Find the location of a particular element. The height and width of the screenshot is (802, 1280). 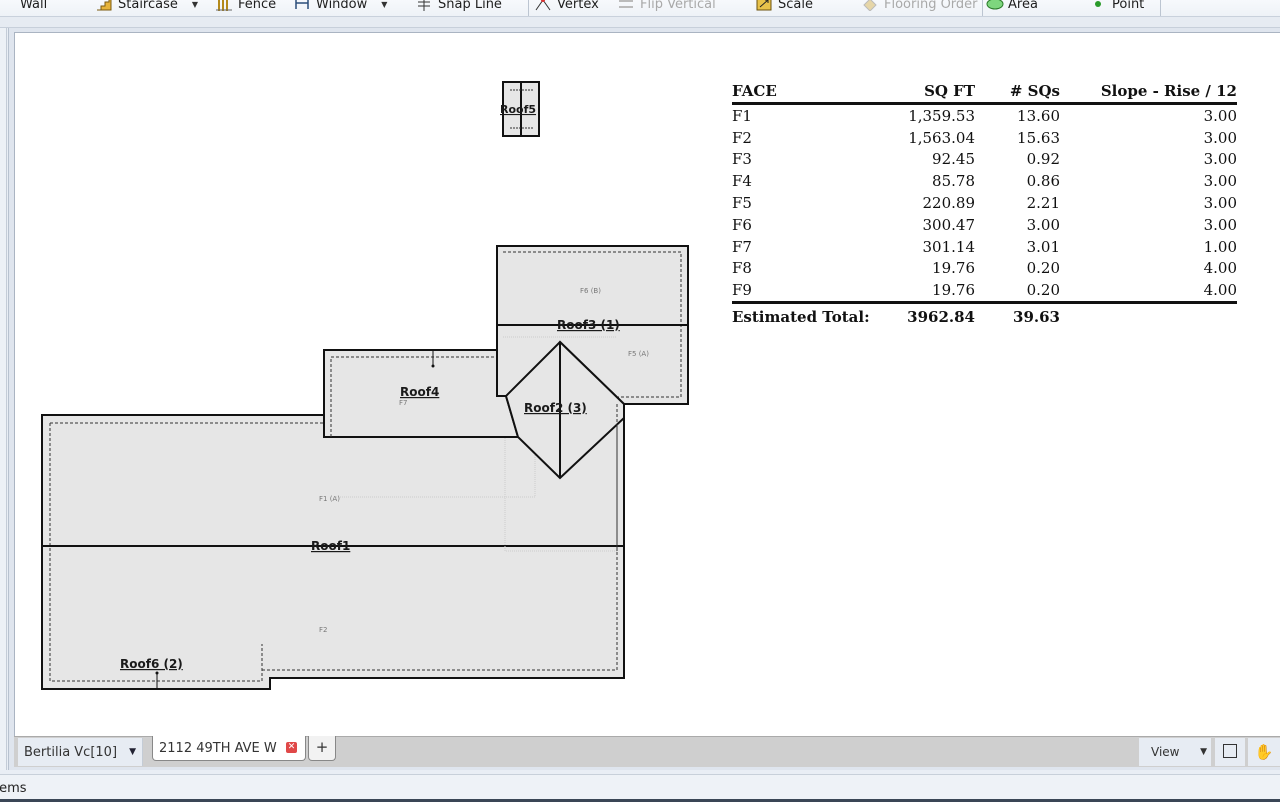

layer-select: Bertilia Vc[10] ▼ is located at coordinates (80, 752).